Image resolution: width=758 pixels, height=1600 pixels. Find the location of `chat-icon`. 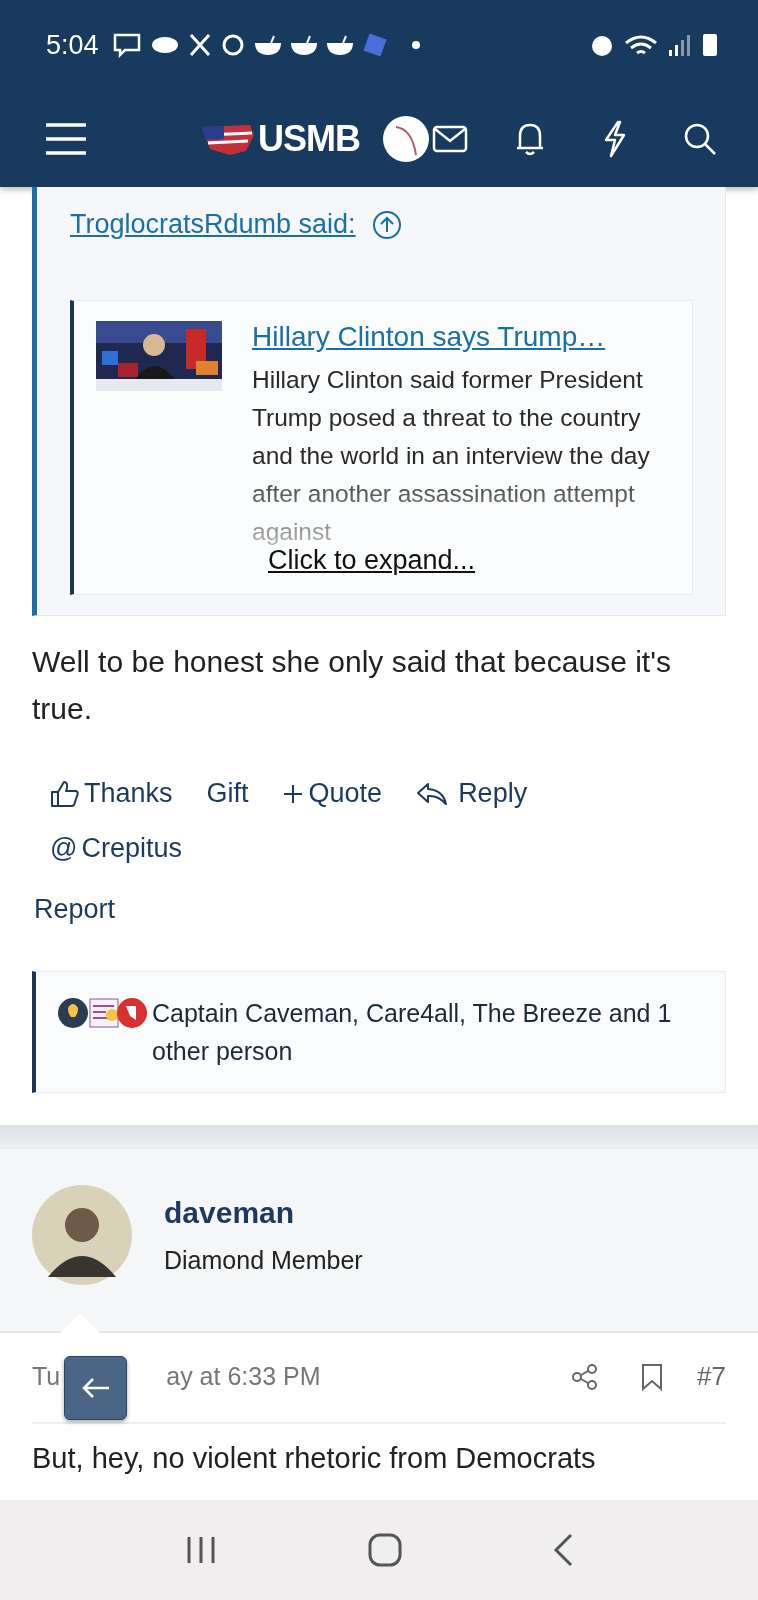

chat-icon is located at coordinates (126, 45).